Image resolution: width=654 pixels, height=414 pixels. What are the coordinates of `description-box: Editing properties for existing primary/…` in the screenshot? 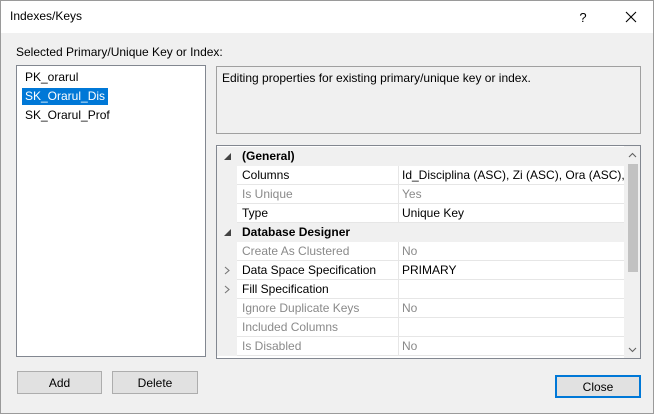 It's located at (428, 100).